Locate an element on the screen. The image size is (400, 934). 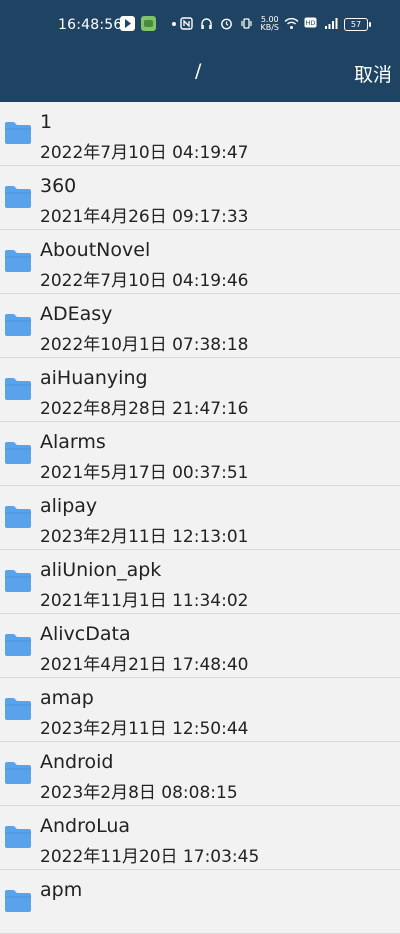
file-name: AndroLua is located at coordinates (85, 826).